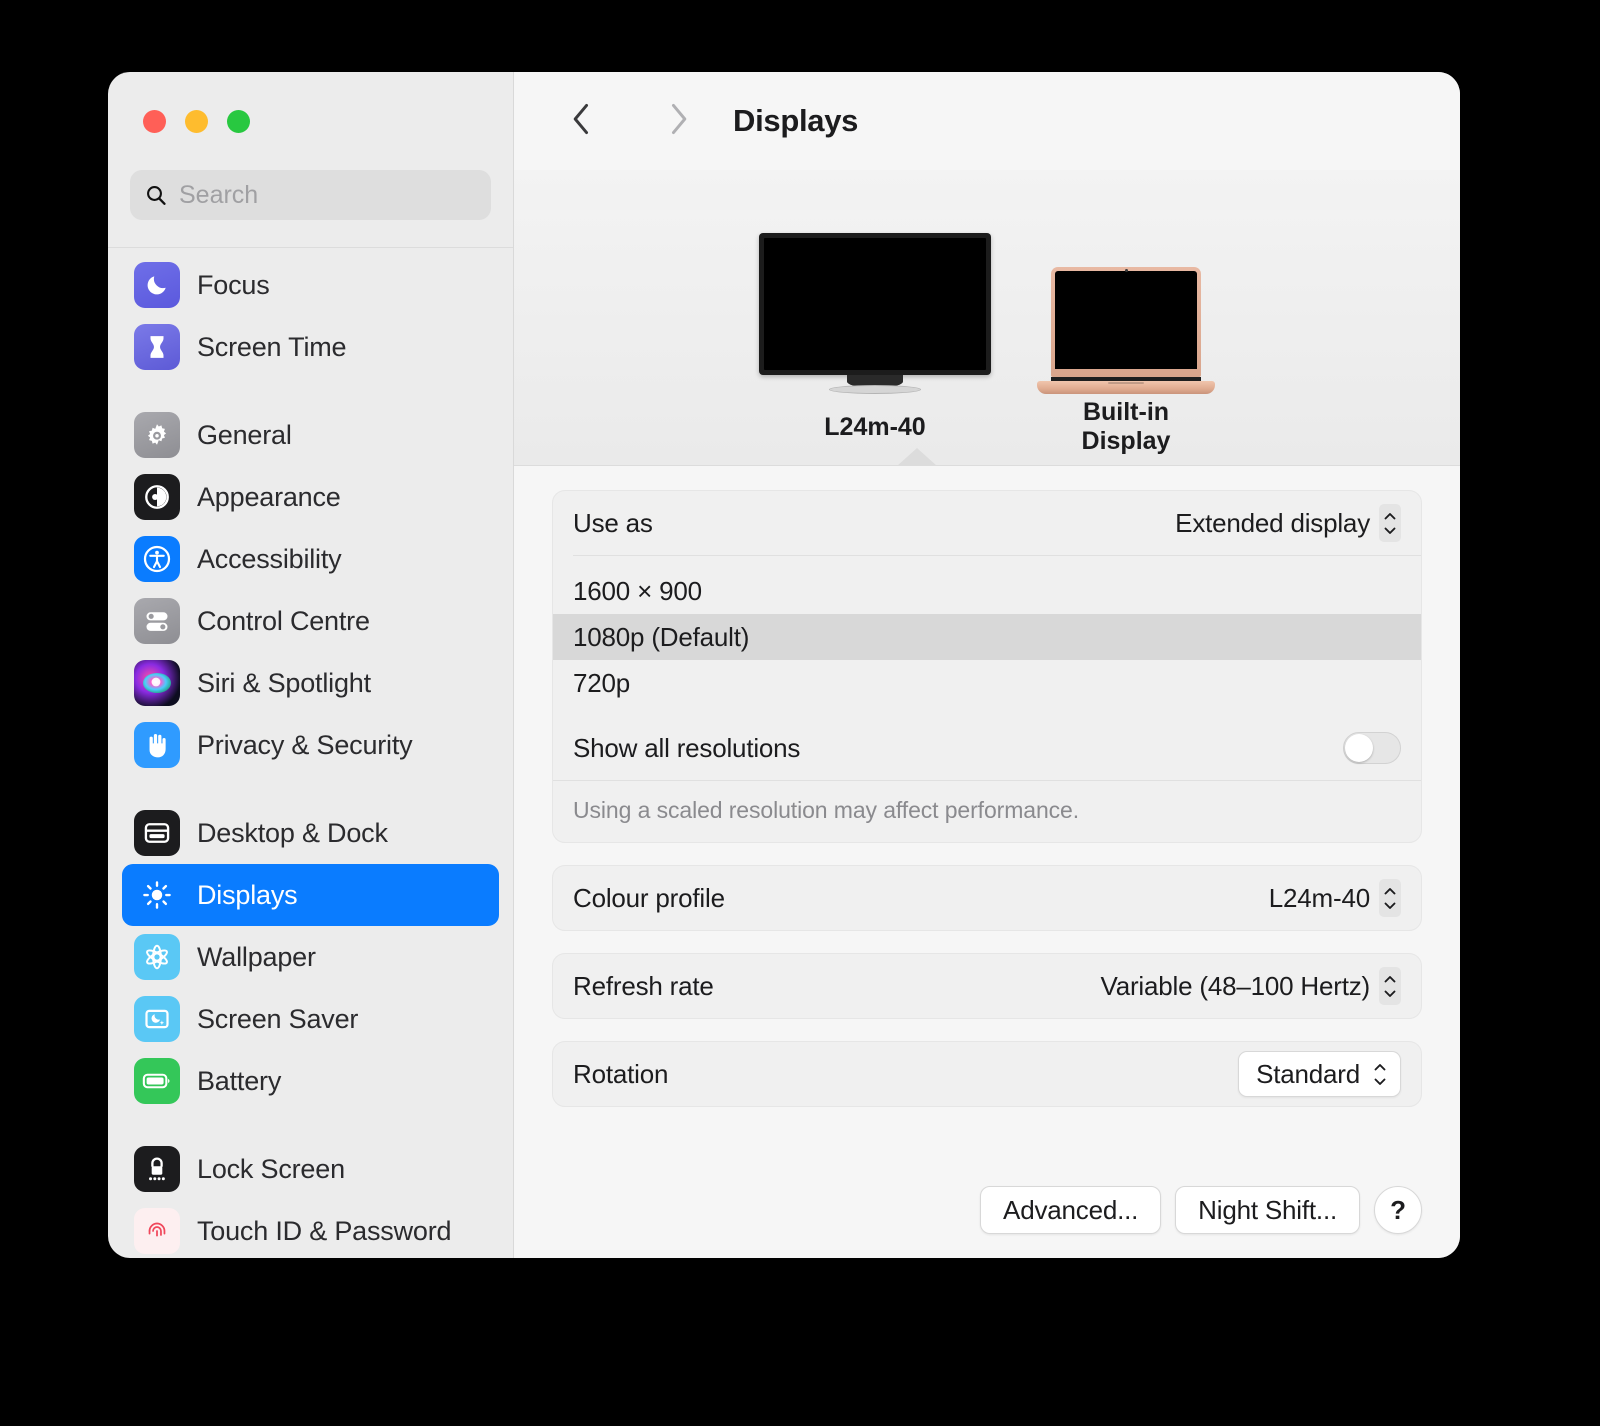  What do you see at coordinates (1390, 986) in the screenshot?
I see `refresh-rate-stepper` at bounding box center [1390, 986].